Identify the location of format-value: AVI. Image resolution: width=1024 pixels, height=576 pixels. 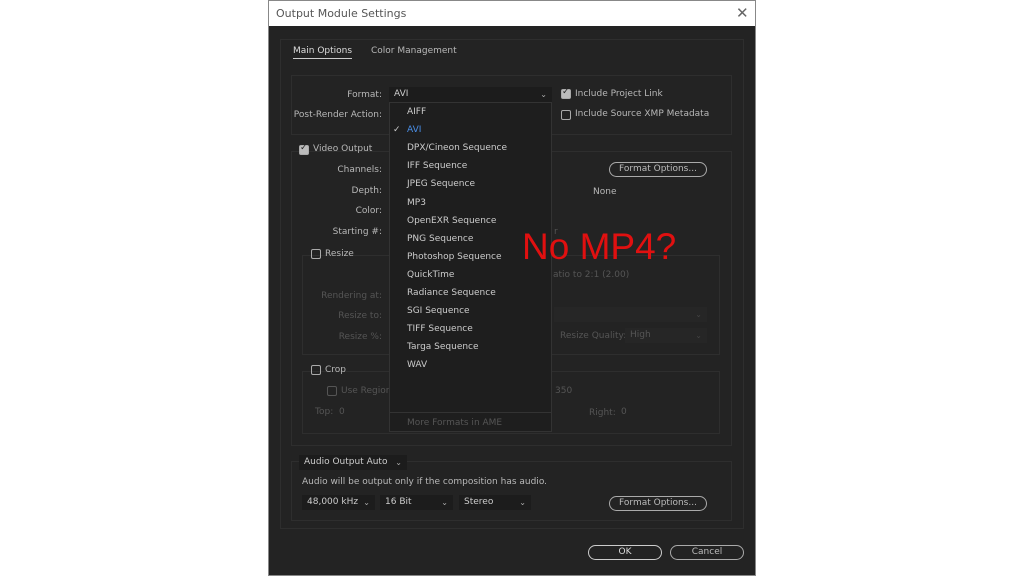
(401, 94).